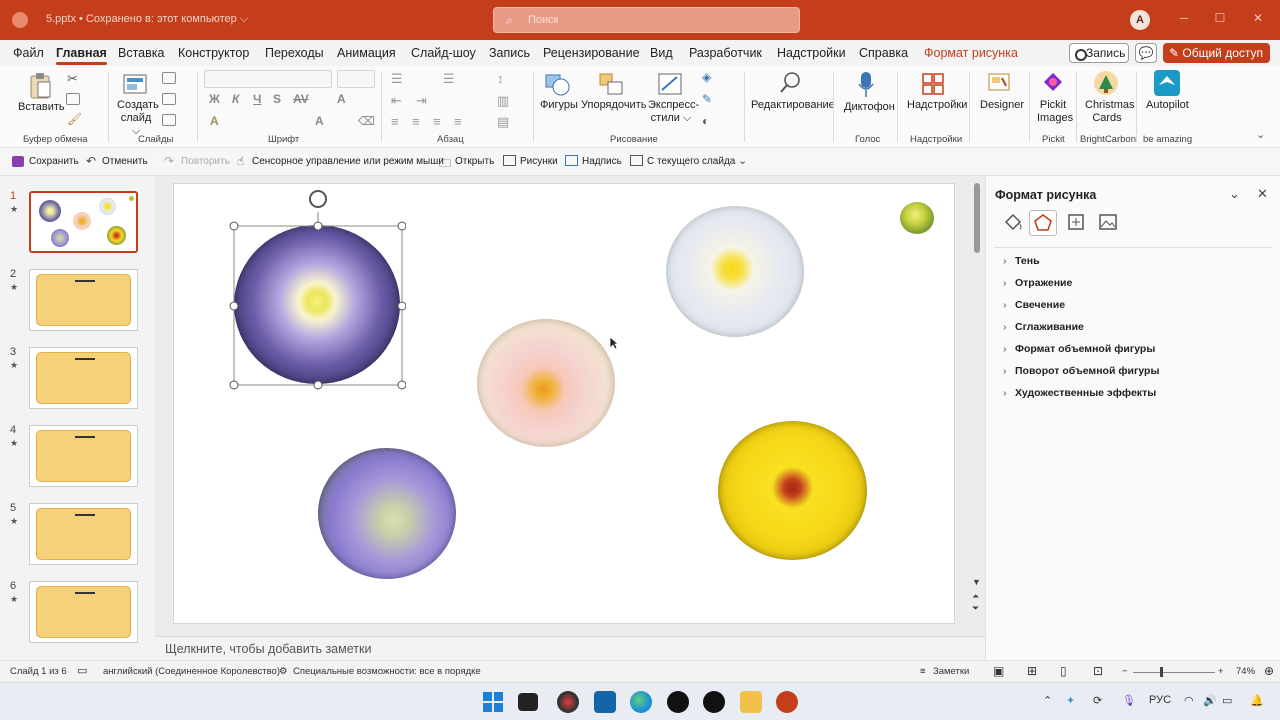 This screenshot has width=1280, height=720. I want to click on zoom-slider-thumb, so click(1161, 672).